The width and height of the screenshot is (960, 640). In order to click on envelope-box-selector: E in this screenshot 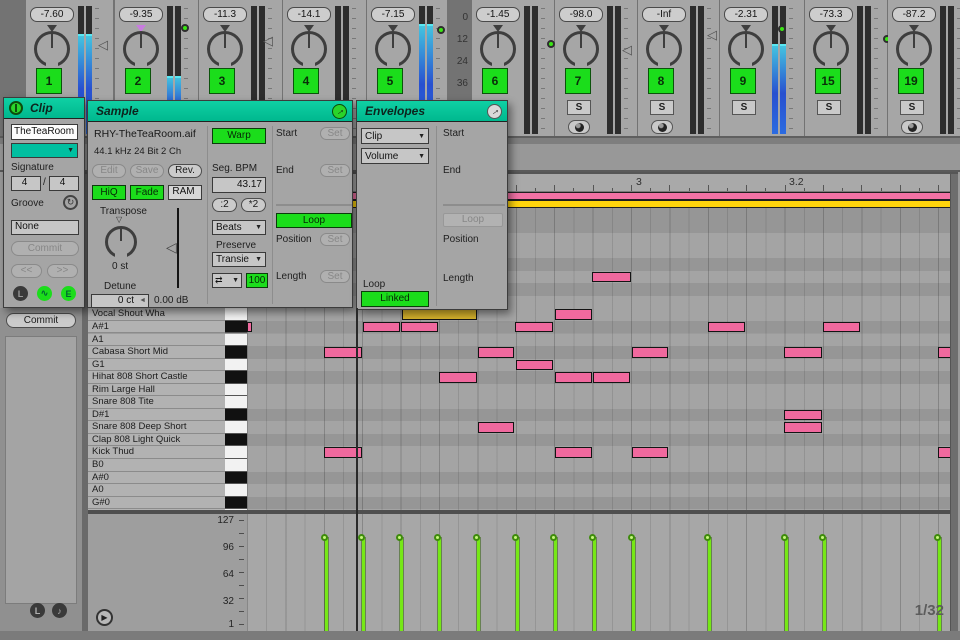, I will do `click(68, 293)`.